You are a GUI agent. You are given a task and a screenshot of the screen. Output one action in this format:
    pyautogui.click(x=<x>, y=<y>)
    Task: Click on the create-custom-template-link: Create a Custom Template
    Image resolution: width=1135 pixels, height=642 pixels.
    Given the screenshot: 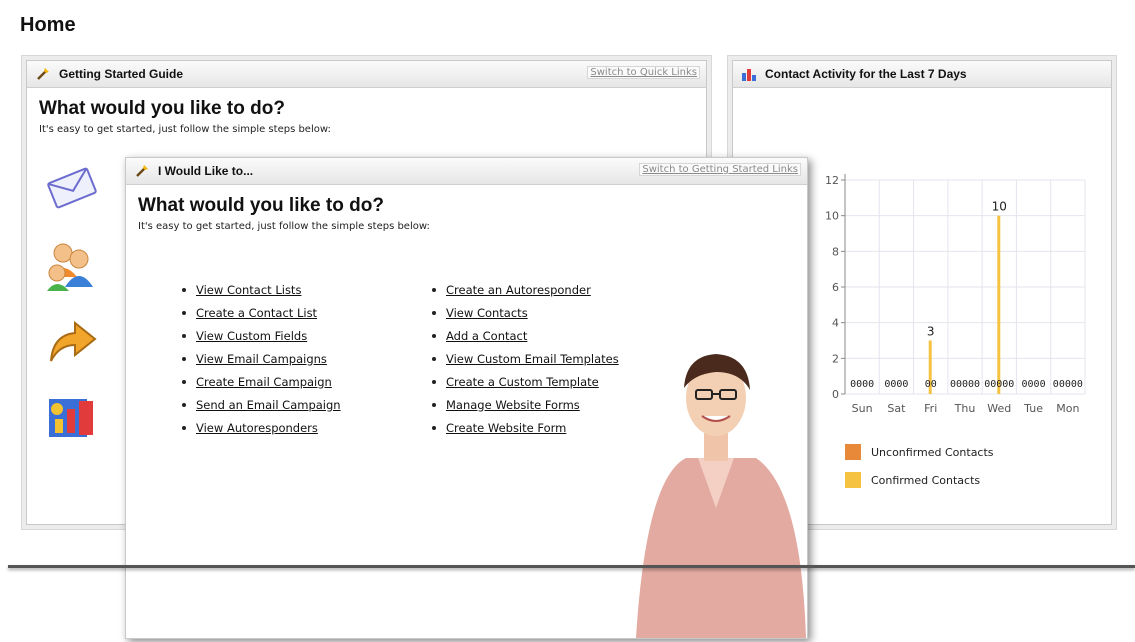 What is the action you would take?
    pyautogui.click(x=522, y=382)
    